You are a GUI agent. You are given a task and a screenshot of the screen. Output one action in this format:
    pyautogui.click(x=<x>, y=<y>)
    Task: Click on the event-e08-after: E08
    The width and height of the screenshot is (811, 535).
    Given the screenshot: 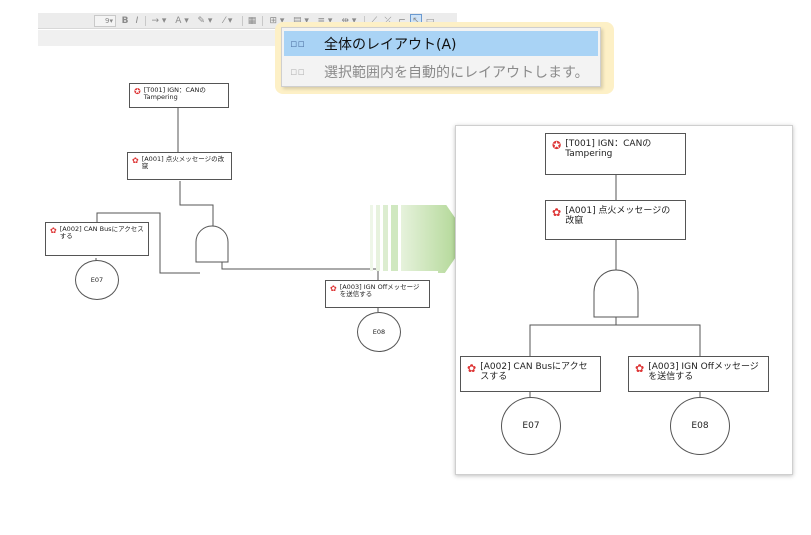 What is the action you would take?
    pyautogui.click(x=700, y=426)
    